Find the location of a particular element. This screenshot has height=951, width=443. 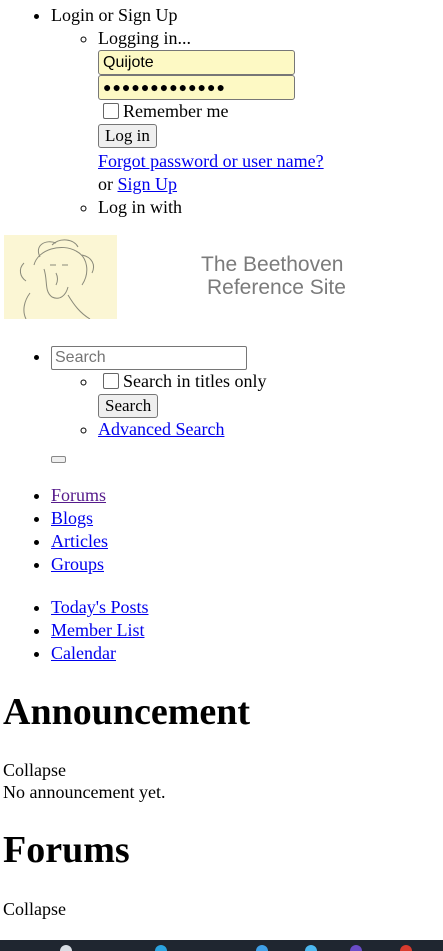

nav-item-member-list: Member List is located at coordinates (100, 630).